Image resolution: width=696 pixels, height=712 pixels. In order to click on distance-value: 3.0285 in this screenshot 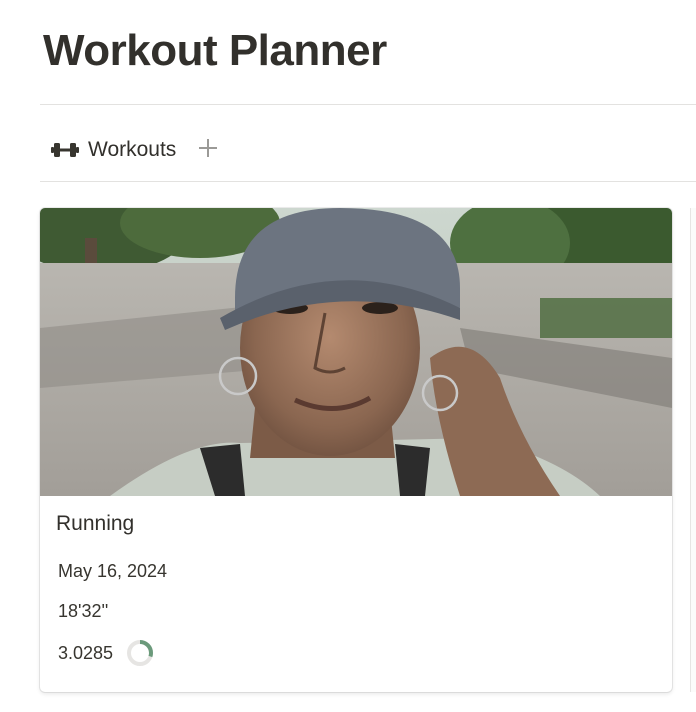, I will do `click(86, 652)`.